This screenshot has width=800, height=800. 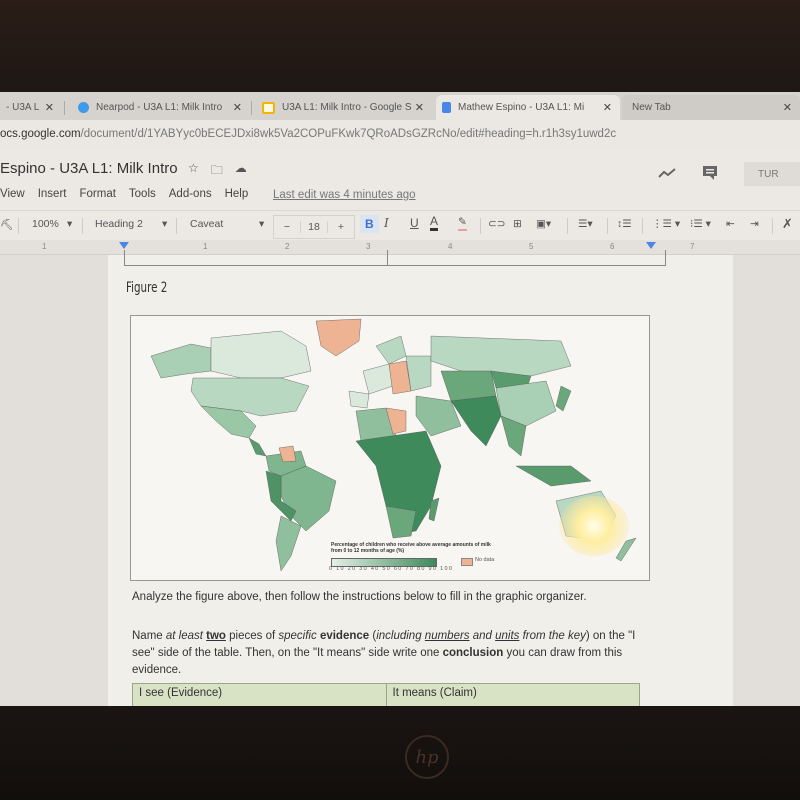 I want to click on cloud-saved-icon: ☁, so click(x=240, y=168).